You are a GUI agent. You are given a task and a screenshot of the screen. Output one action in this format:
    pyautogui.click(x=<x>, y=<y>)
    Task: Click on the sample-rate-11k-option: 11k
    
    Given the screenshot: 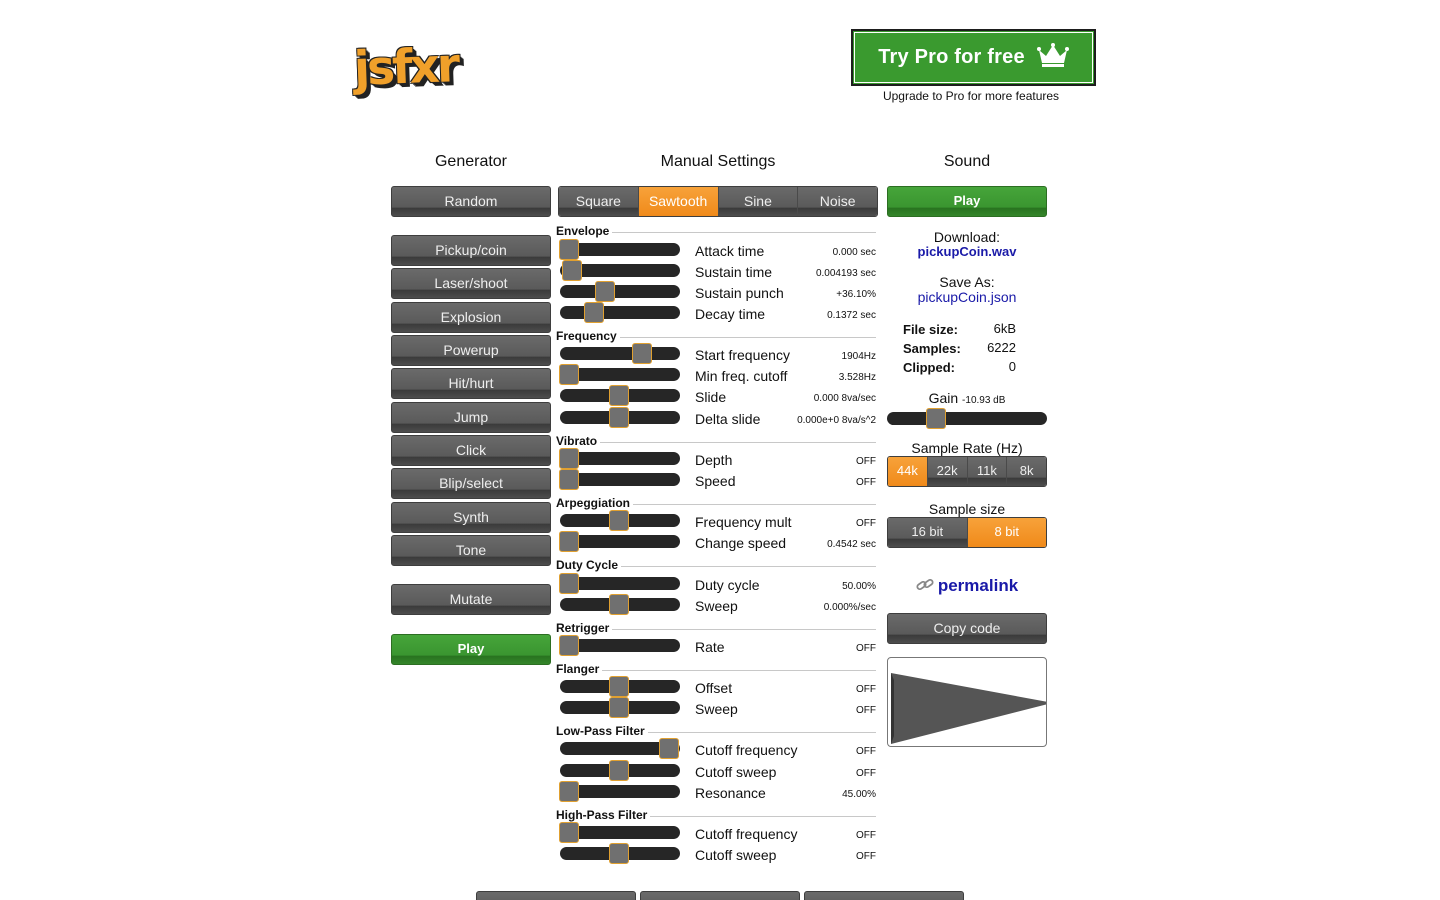 What is the action you would take?
    pyautogui.click(x=987, y=471)
    